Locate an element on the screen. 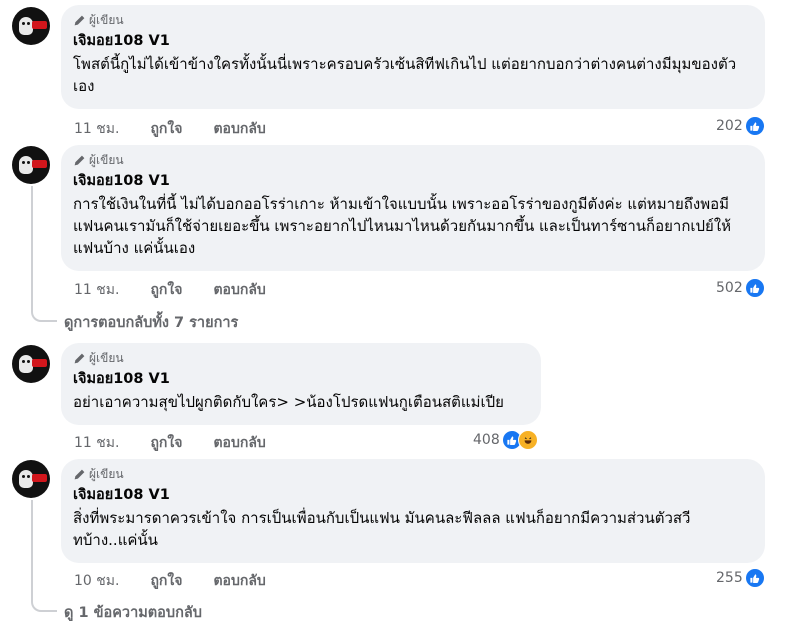  reaction-summary: 255 is located at coordinates (740, 578).